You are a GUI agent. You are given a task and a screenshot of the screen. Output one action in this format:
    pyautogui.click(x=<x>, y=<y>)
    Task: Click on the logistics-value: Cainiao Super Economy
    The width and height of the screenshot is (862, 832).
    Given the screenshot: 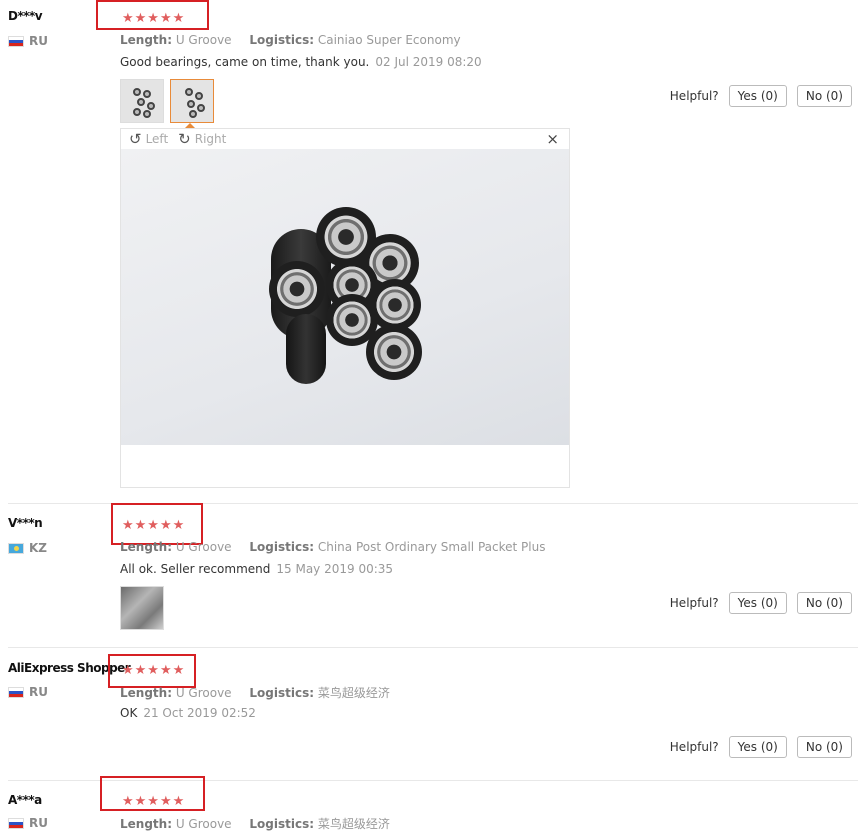 What is the action you would take?
    pyautogui.click(x=389, y=40)
    